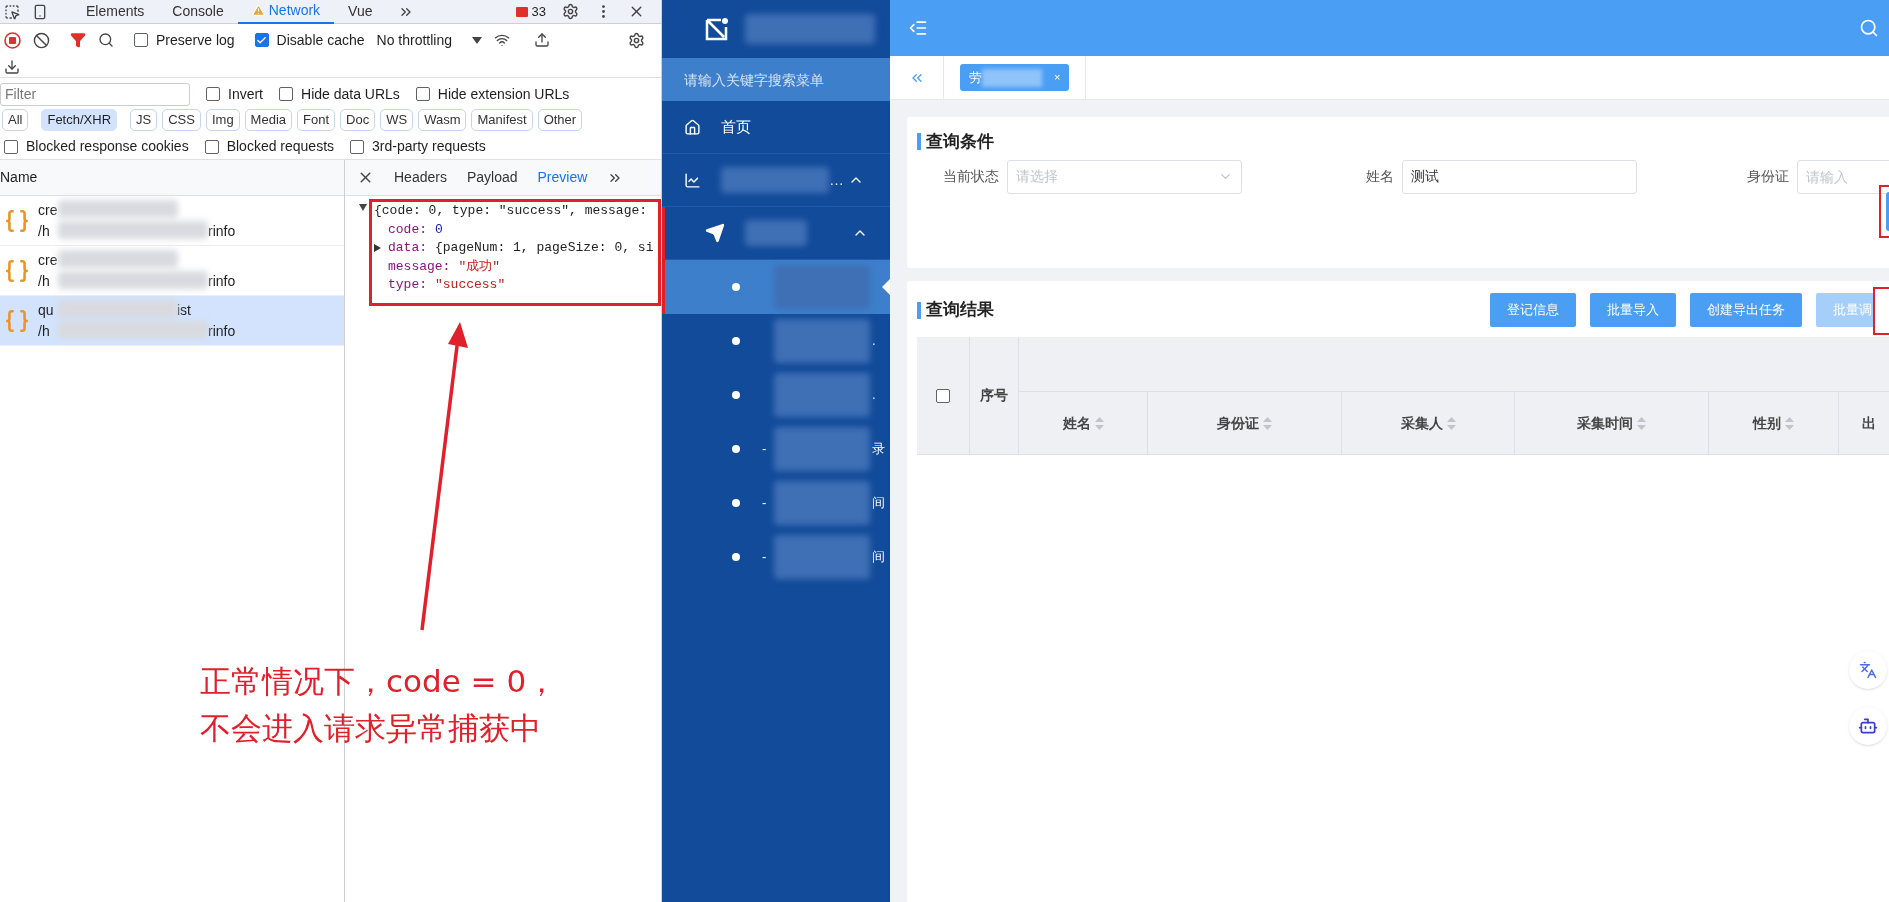  I want to click on error-count: 33, so click(530, 11).